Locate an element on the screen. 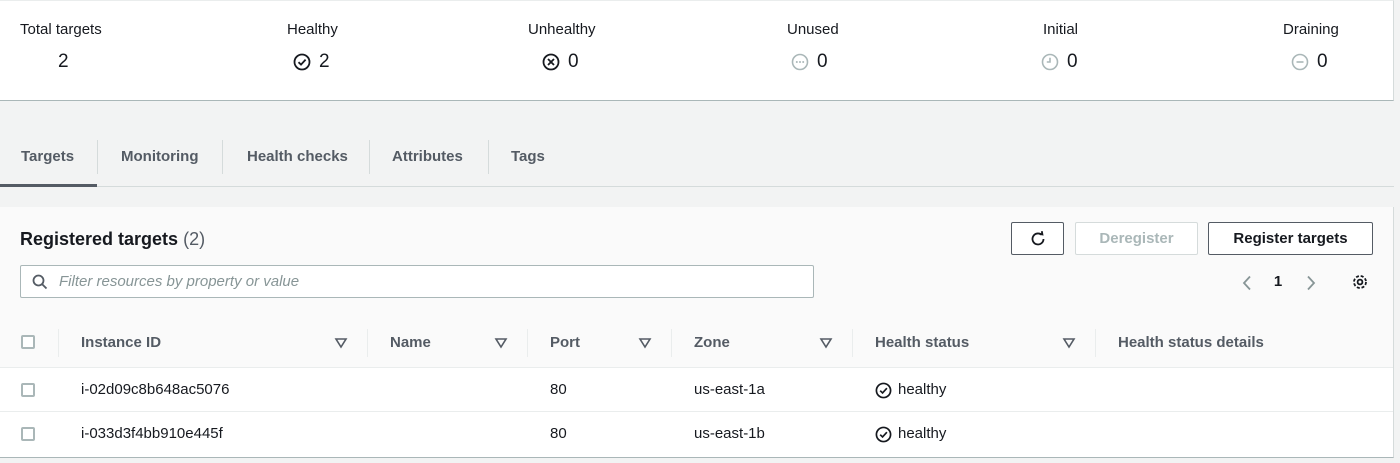  filter-input is located at coordinates (429, 281).